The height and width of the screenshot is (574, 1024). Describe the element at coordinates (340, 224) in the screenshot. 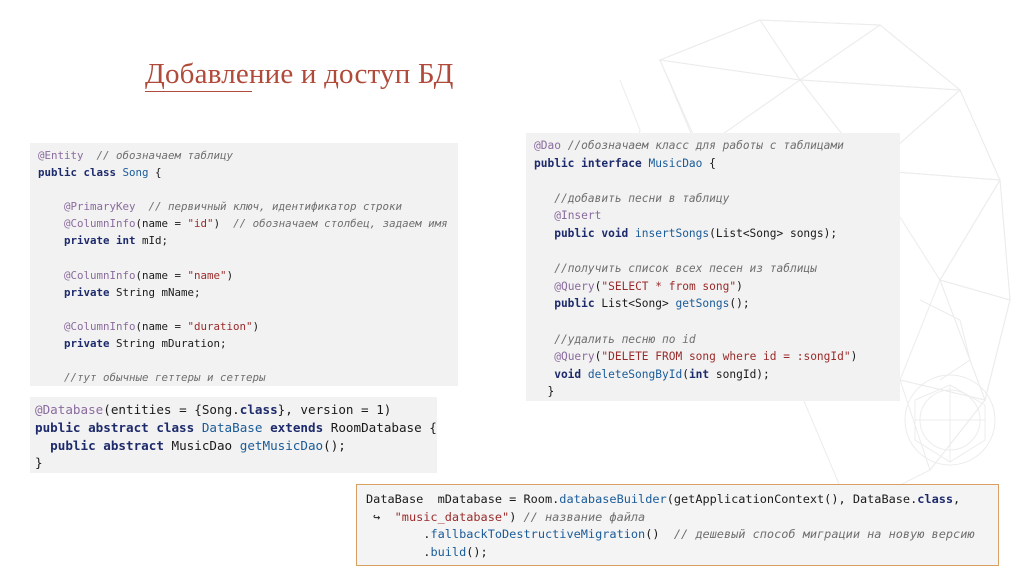

I see `code-token: // обозначаем столбец, задаем имя` at that location.